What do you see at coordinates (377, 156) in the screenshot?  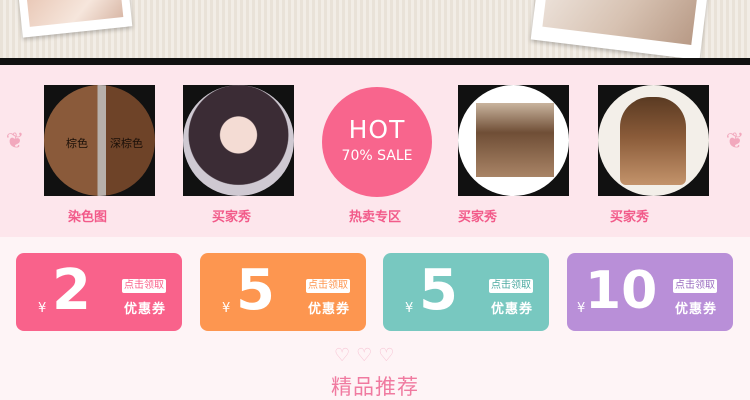 I see `hot-badge-subtitle: 70% SALE` at bounding box center [377, 156].